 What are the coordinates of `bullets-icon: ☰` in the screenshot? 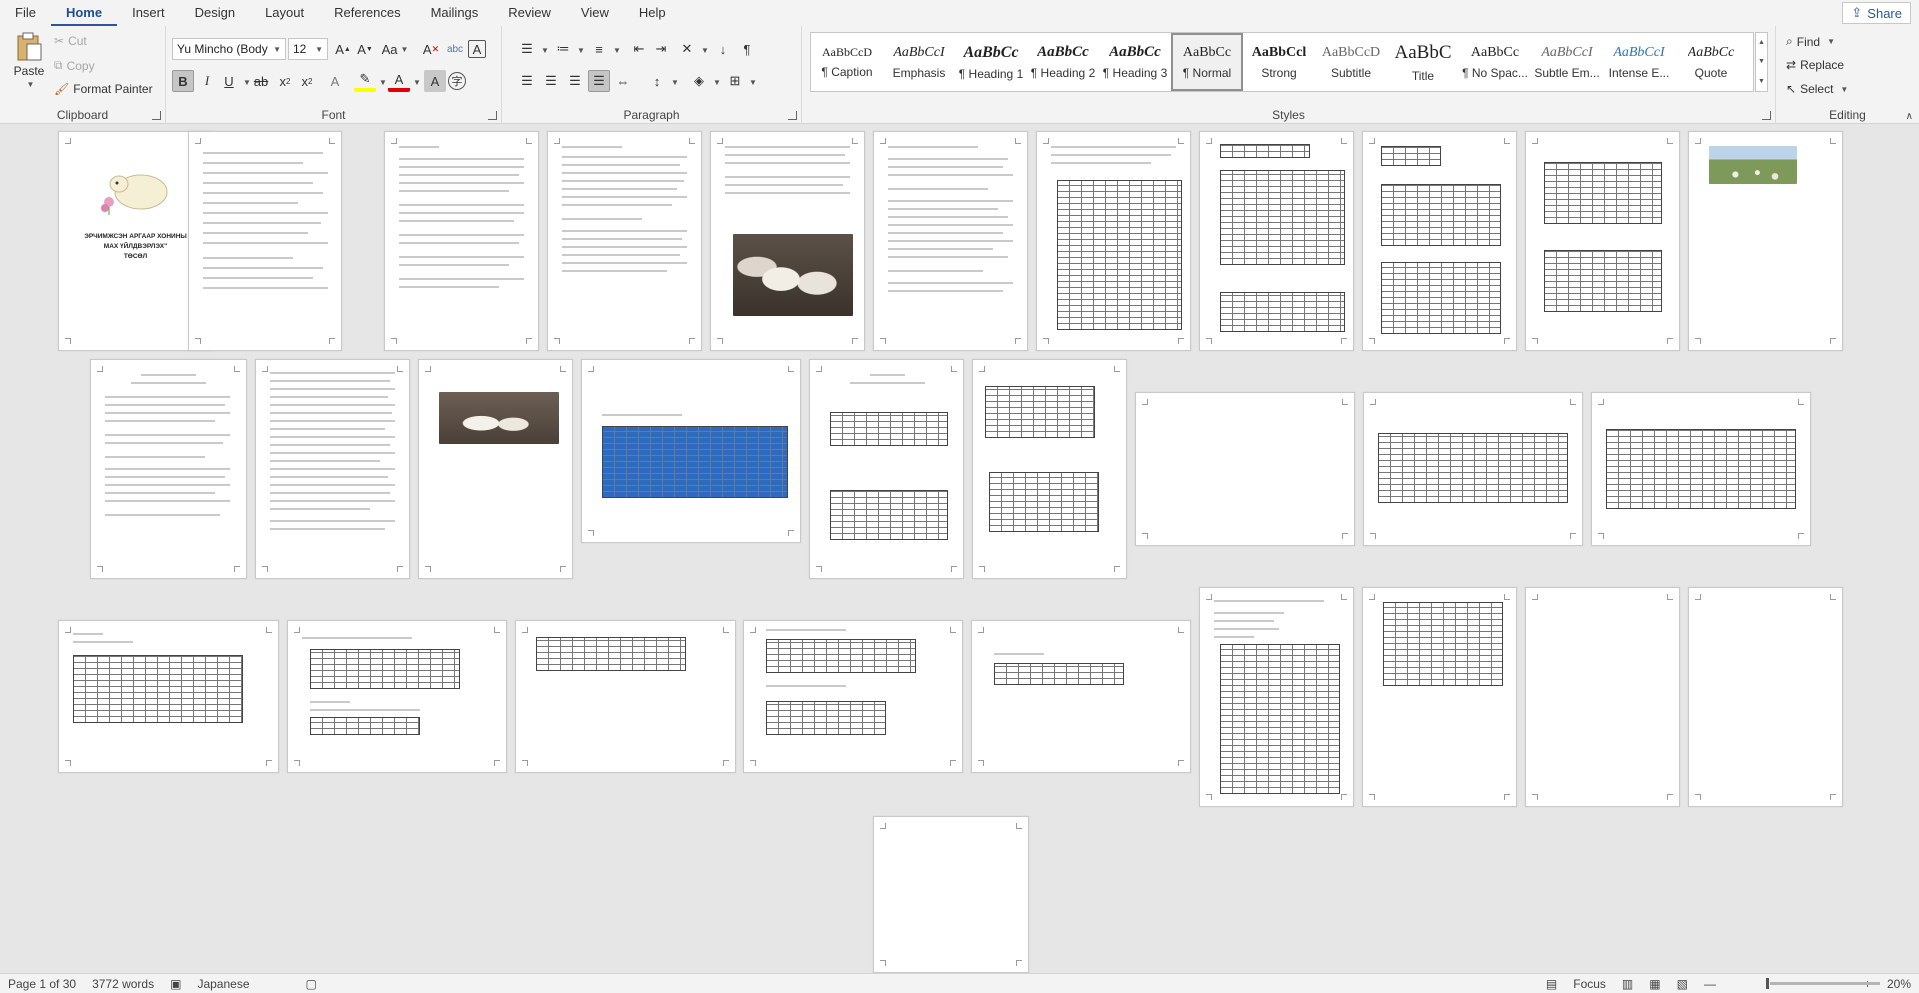 It's located at (527, 49).